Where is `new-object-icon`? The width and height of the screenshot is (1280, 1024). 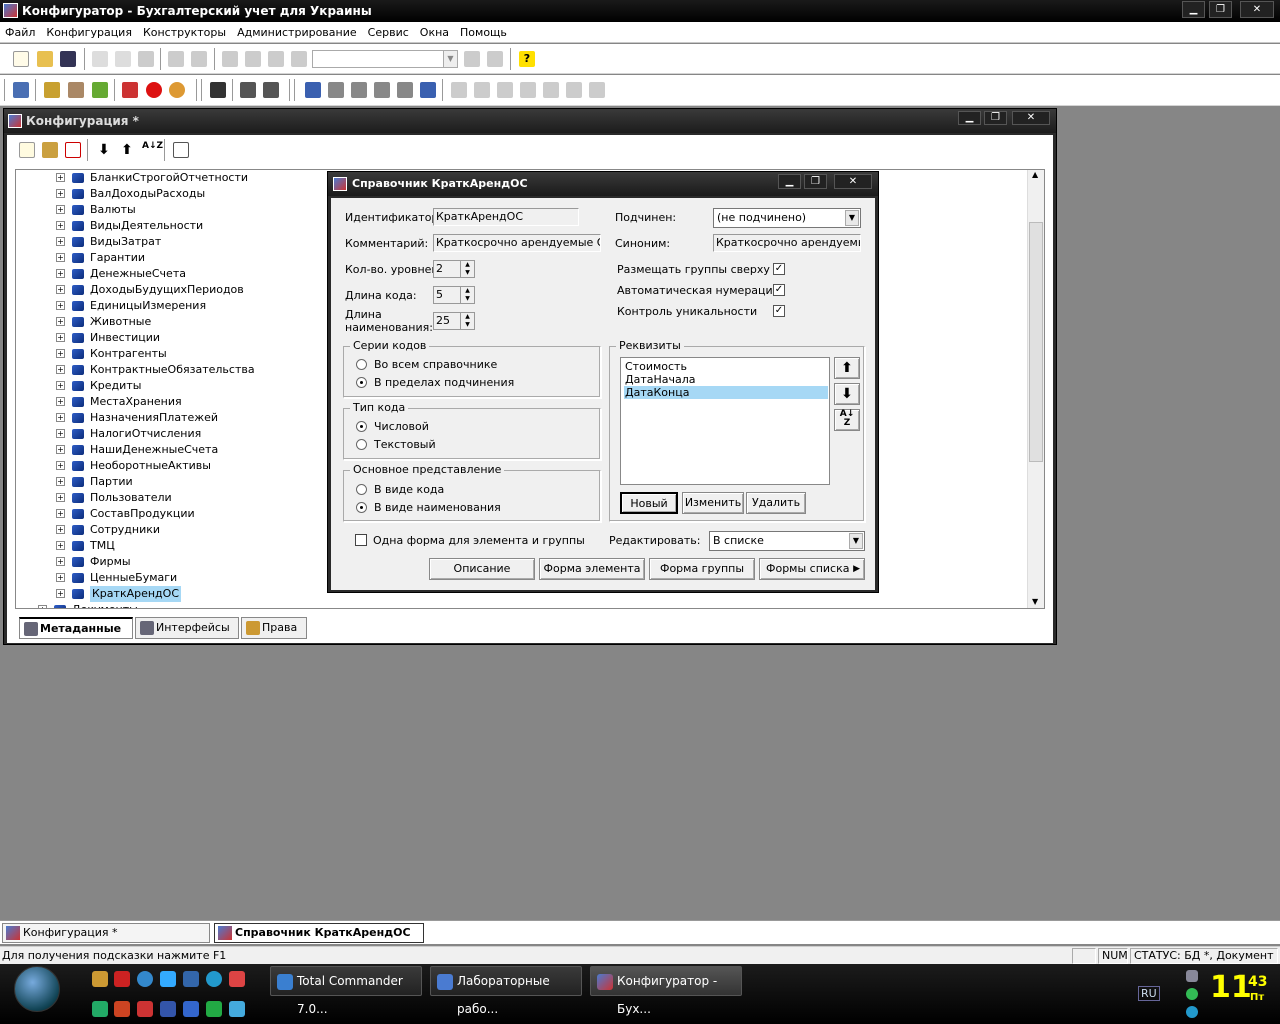
new-object-icon is located at coordinates (27, 150).